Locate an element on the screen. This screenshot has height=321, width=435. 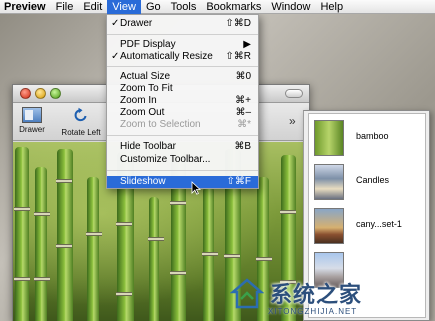
menu-item-zoom-in: Zoom In ⌘+ is located at coordinates (182, 101).